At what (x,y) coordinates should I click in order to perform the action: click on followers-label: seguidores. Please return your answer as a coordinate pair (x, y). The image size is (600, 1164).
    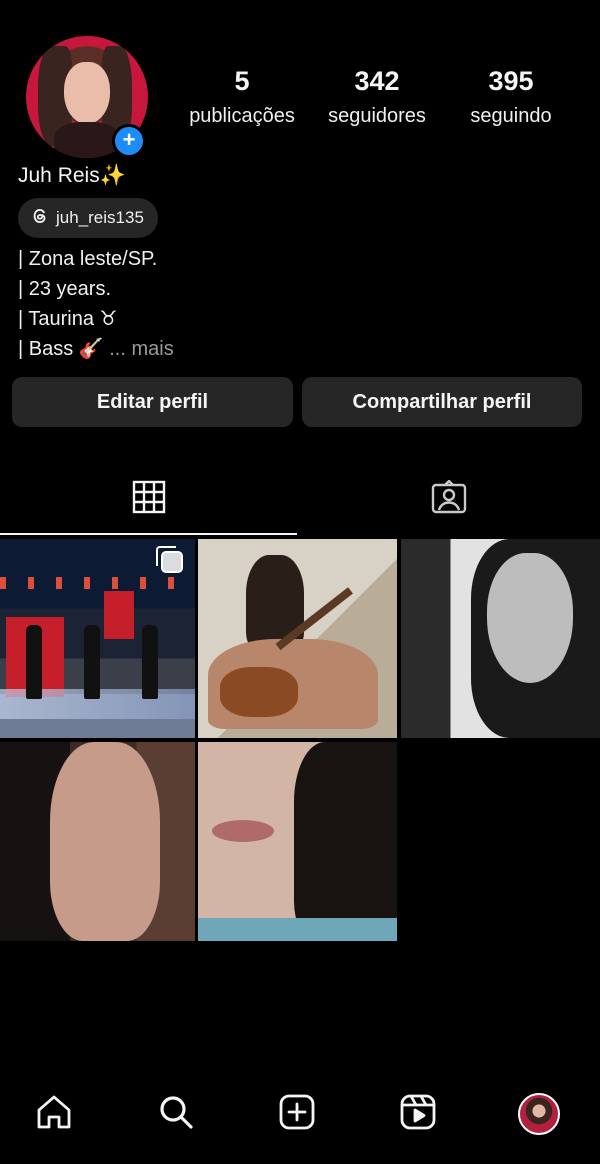
    Looking at the image, I should click on (377, 116).